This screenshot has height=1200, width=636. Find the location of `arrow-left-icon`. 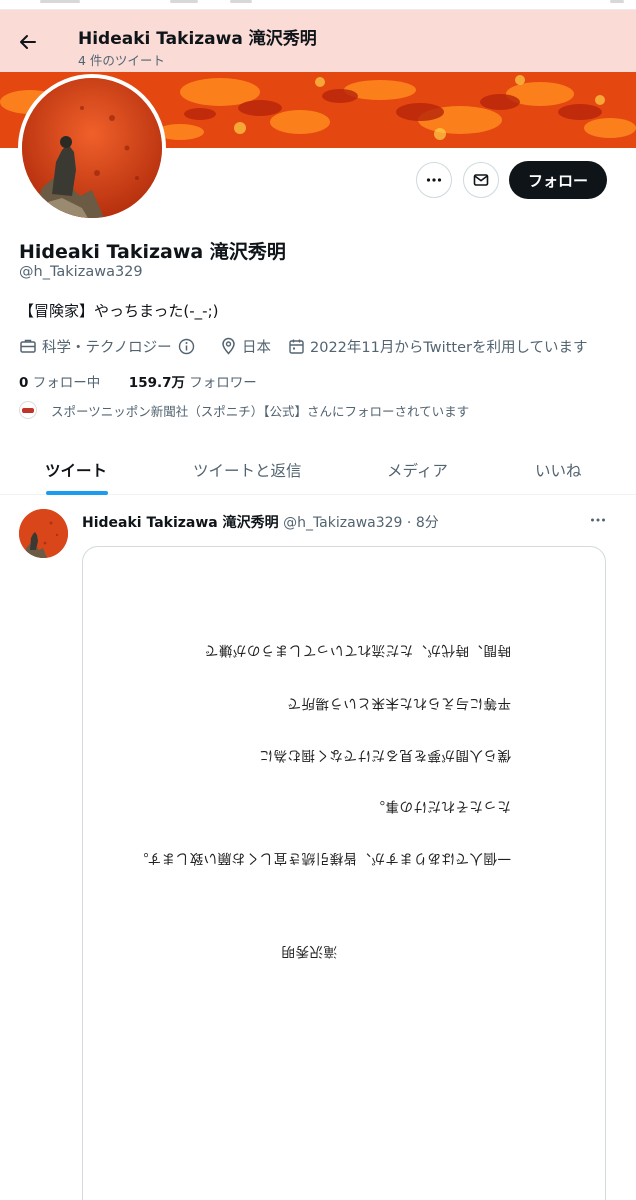

arrow-left-icon is located at coordinates (28, 42).